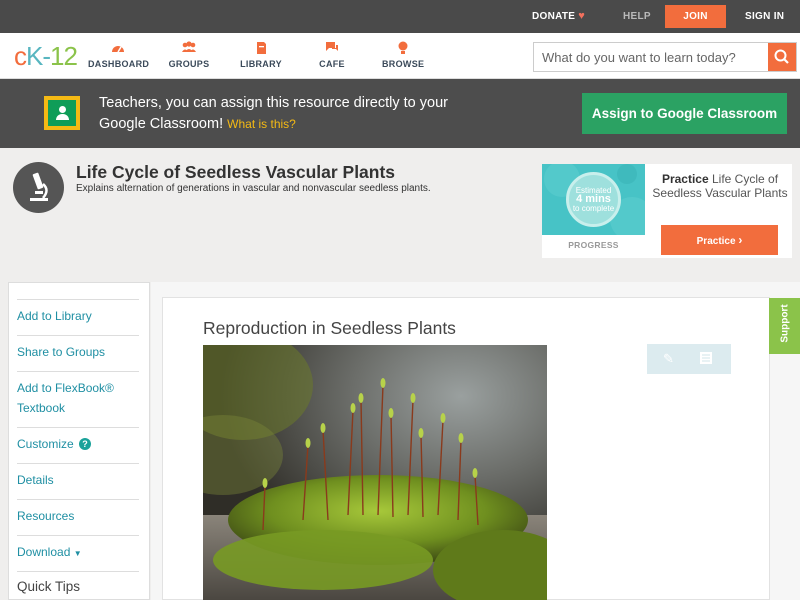  Describe the element at coordinates (784, 326) in the screenshot. I see `support-tab: Support` at that location.